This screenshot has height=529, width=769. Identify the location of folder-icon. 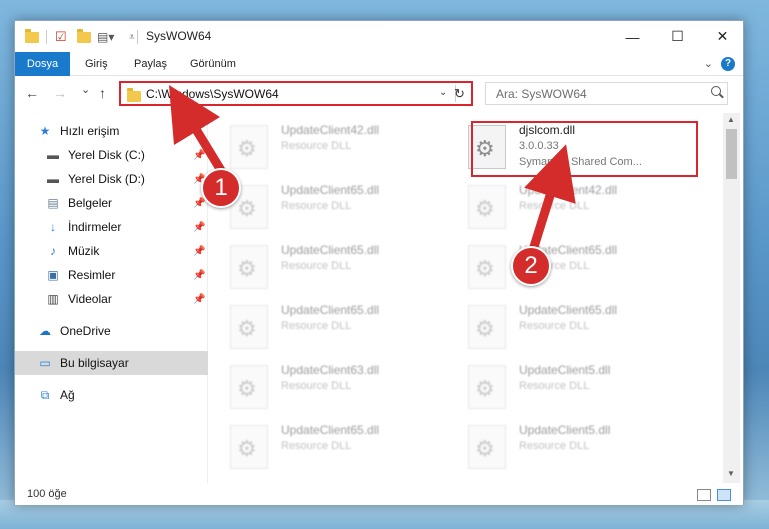
(32, 35).